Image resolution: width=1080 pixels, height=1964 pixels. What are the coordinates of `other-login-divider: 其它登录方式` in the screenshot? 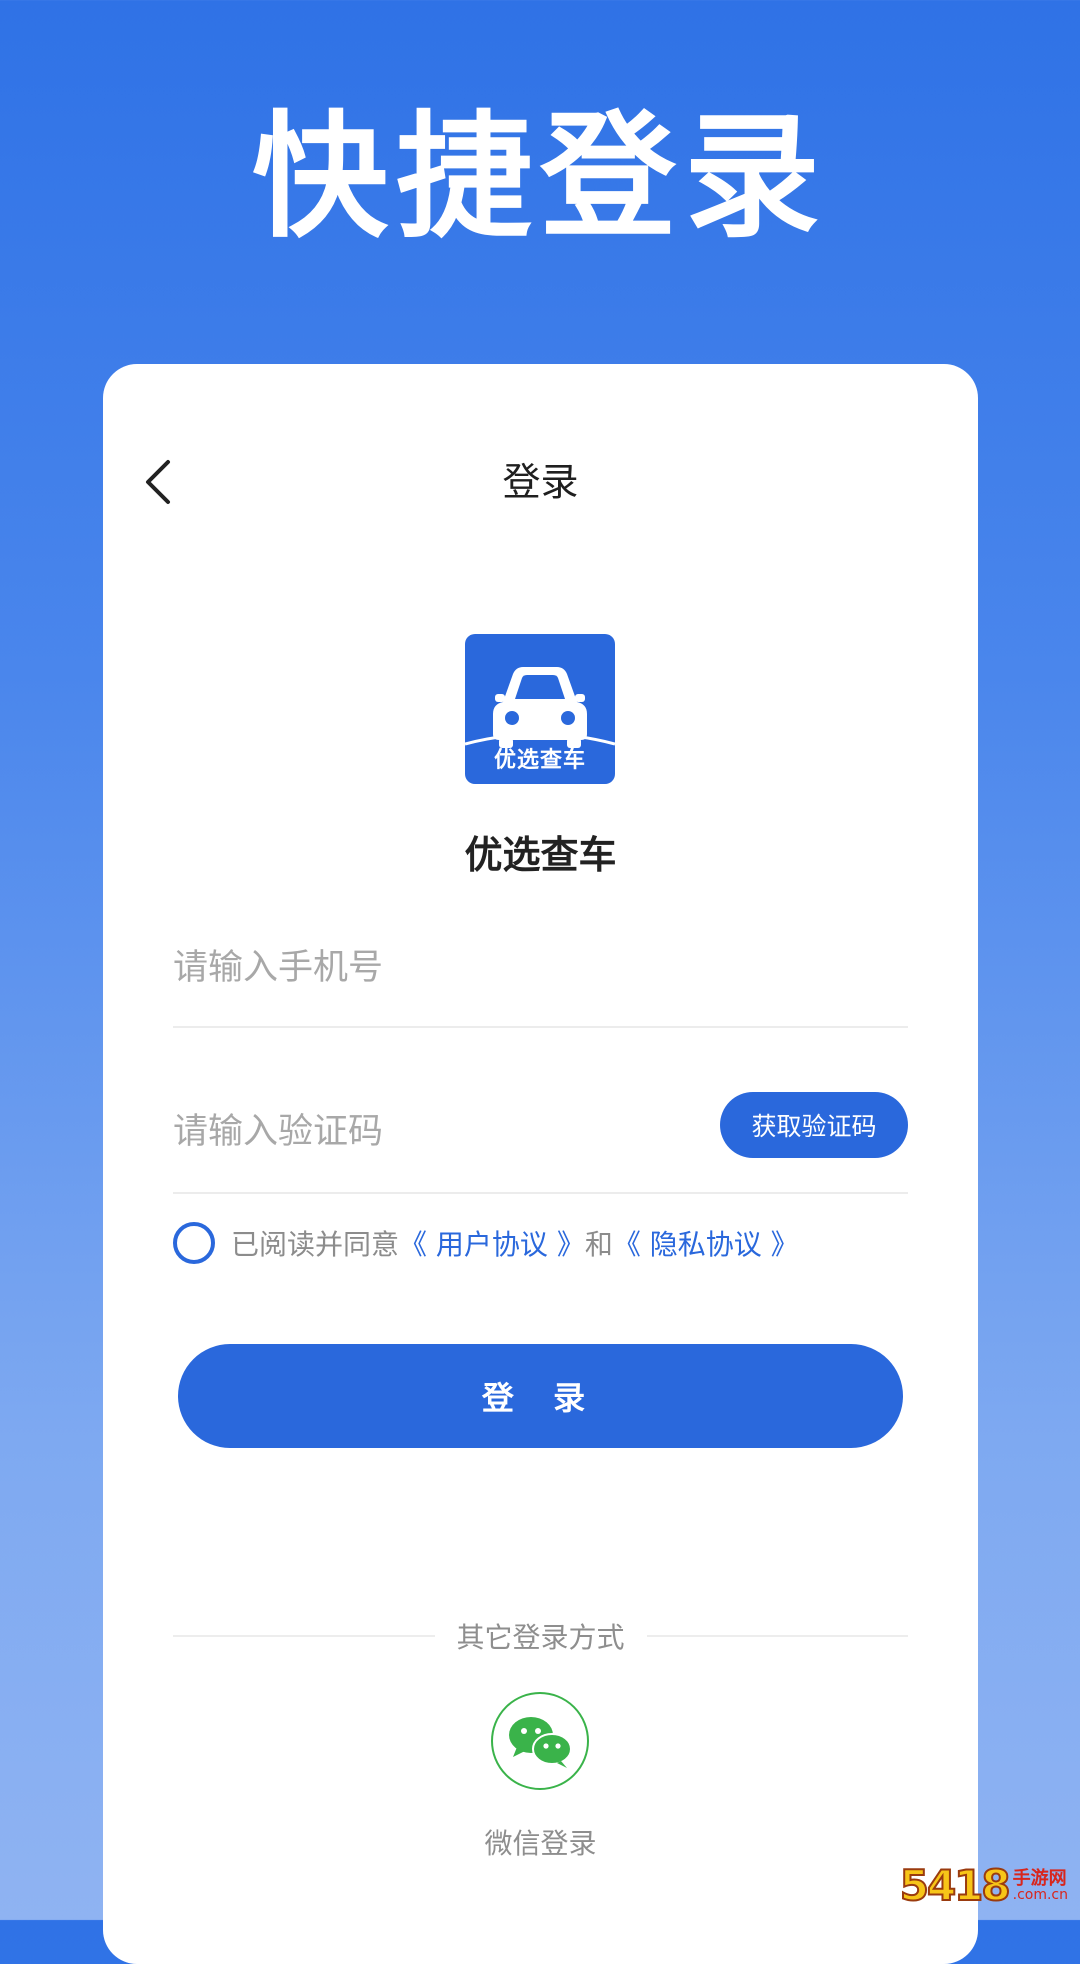 It's located at (541, 1636).